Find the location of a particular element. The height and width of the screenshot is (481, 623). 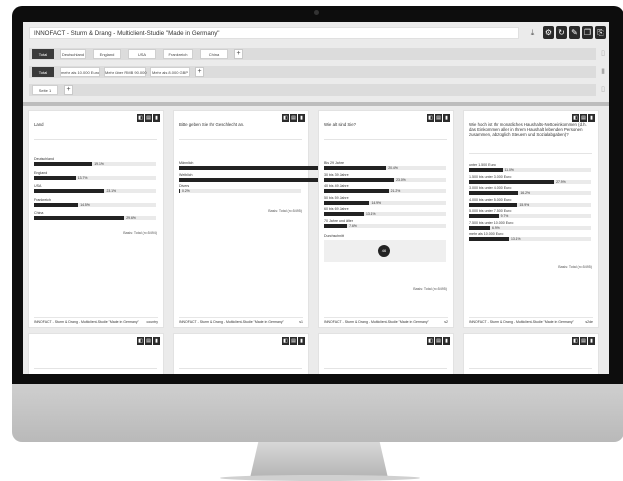

filter-income-rmb: Mehr über RMB 90.000 is located at coordinates (125, 72).